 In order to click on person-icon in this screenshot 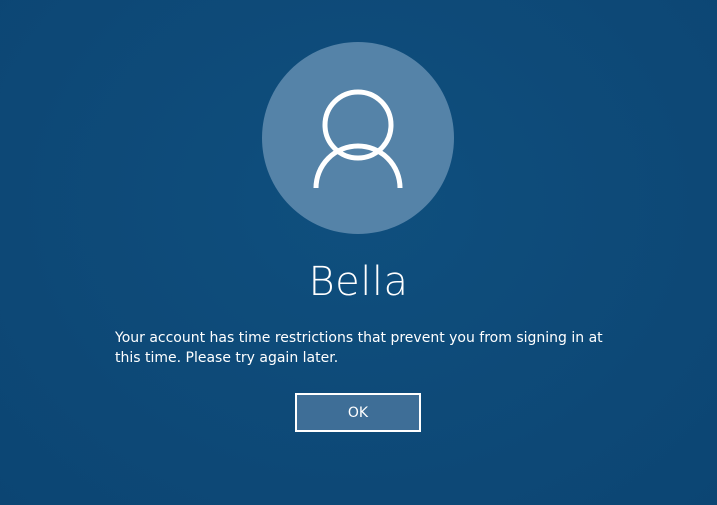, I will do `click(358, 139)`.